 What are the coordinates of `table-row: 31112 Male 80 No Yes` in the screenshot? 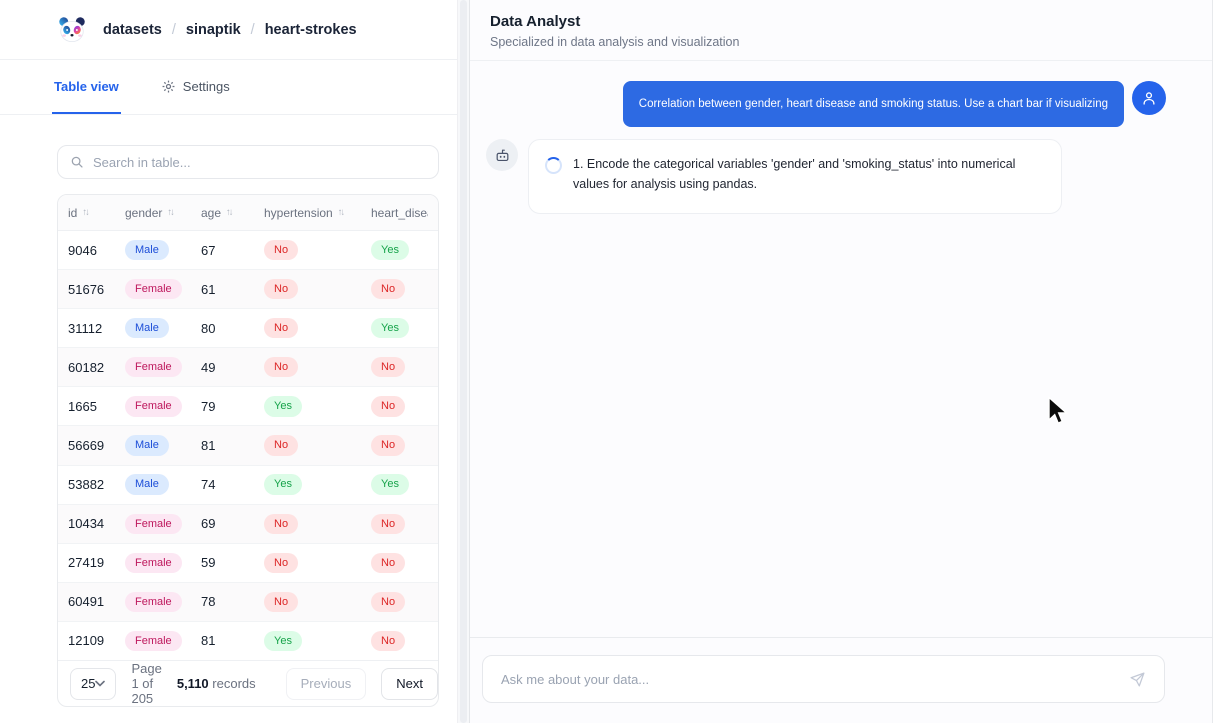 It's located at (248, 329).